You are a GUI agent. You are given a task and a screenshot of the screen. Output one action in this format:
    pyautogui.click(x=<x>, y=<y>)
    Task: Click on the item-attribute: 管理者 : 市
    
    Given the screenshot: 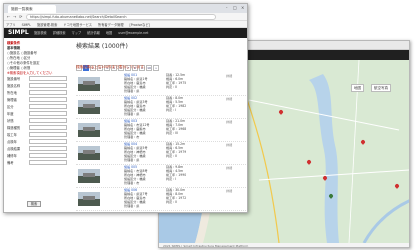 What is the action you would take?
    pyautogui.click(x=132, y=183)
    